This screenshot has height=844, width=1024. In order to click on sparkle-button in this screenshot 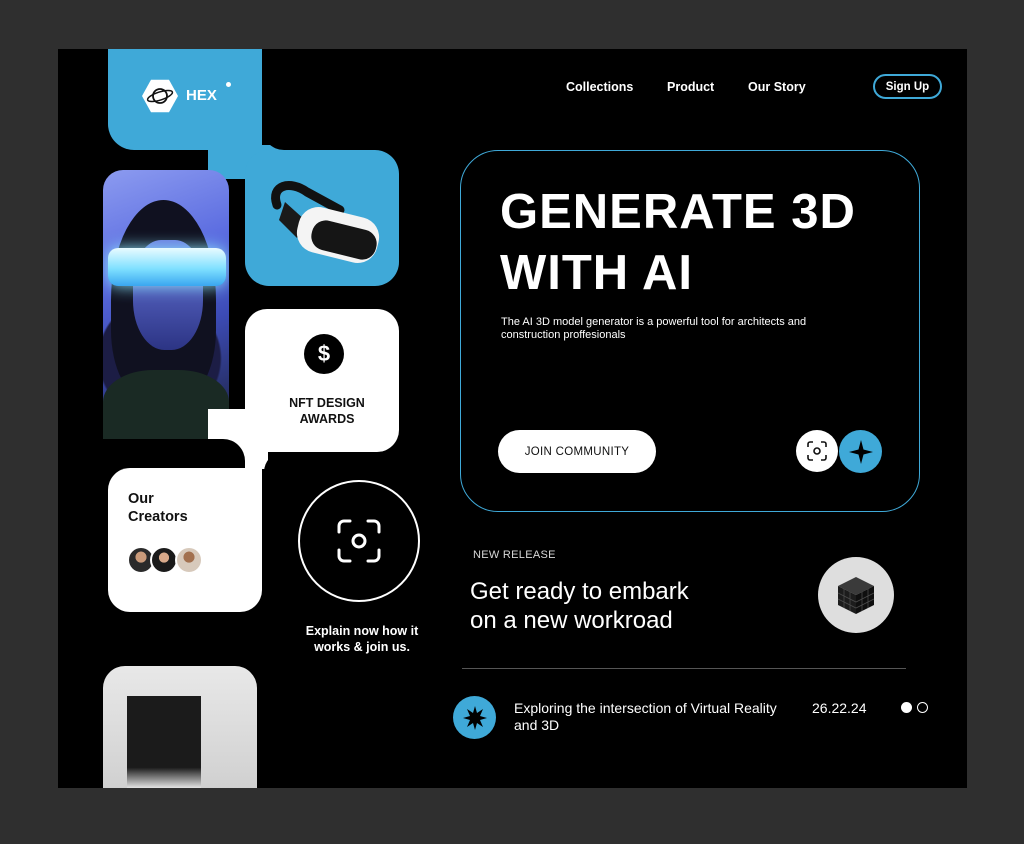, I will do `click(860, 451)`.